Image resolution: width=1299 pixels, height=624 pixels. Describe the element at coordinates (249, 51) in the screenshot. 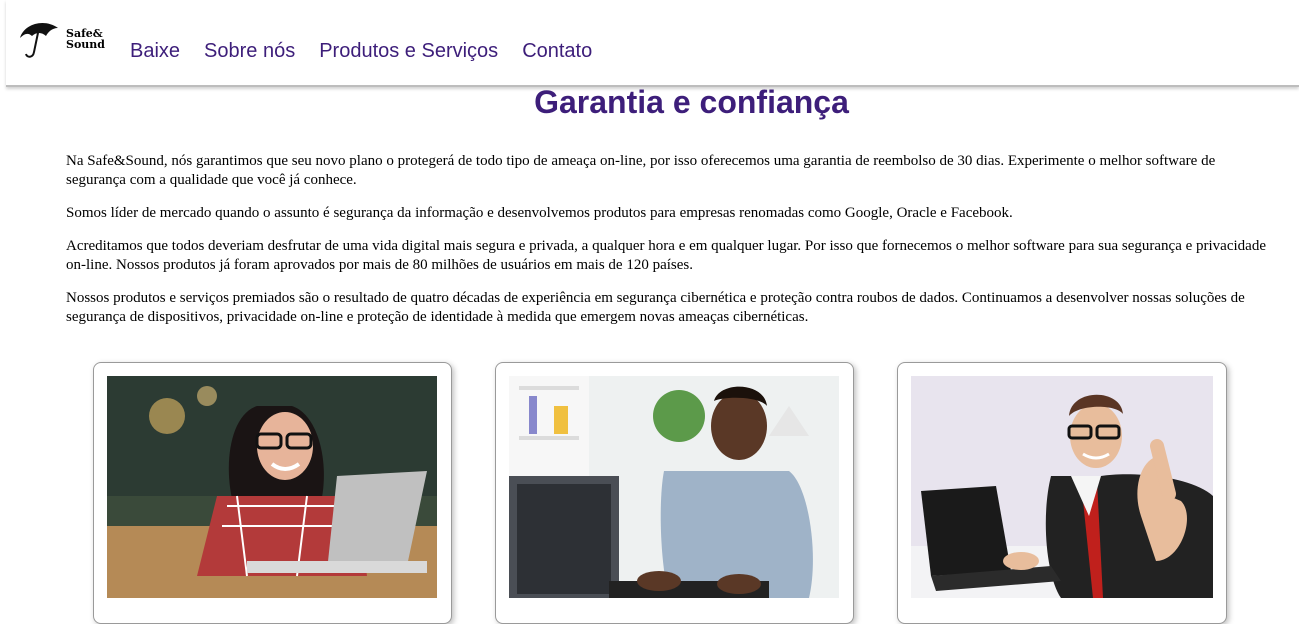

I see `nav-sobre-nos: Sobre nós` at that location.